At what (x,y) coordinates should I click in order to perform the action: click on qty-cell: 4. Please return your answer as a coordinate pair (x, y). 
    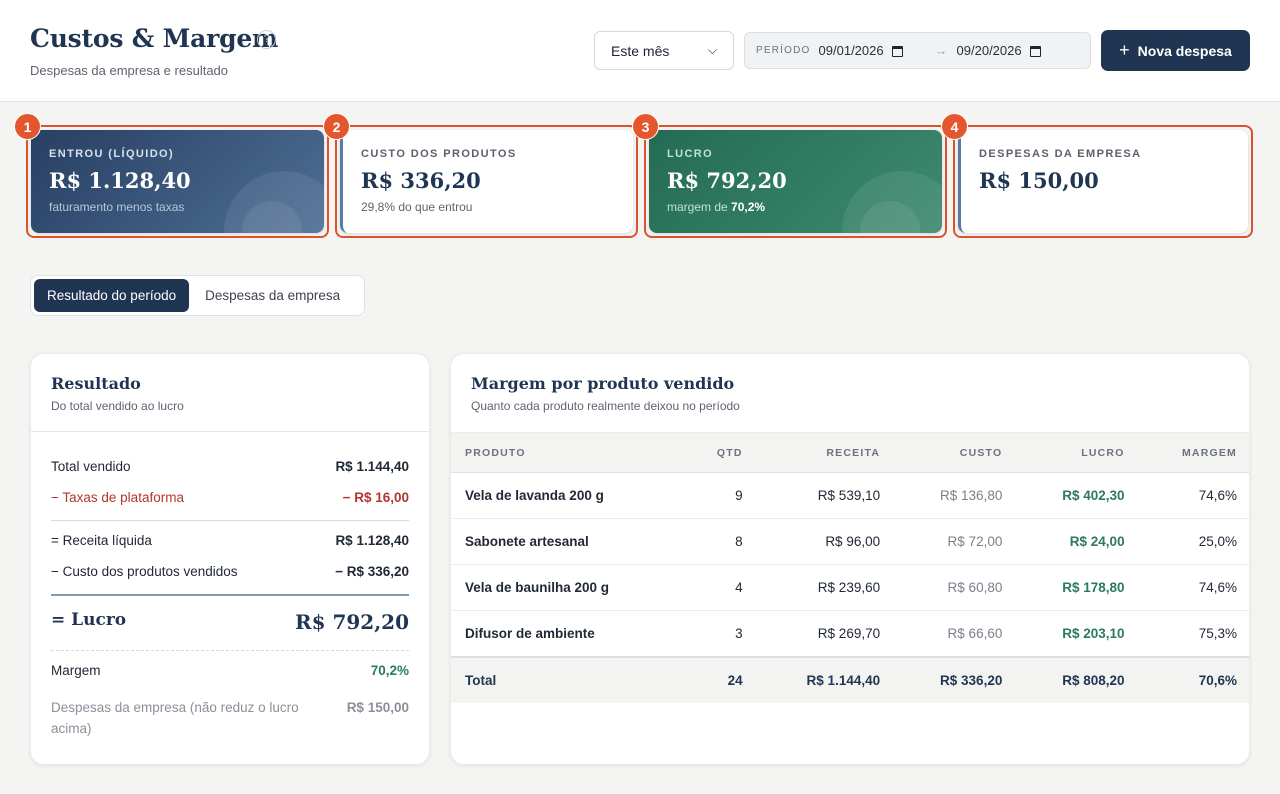
    Looking at the image, I should click on (739, 587).